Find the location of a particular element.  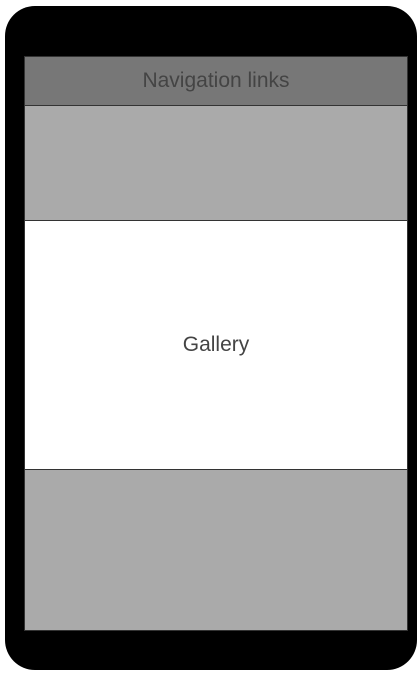

navigation-links-label: Navigation links is located at coordinates (216, 80).